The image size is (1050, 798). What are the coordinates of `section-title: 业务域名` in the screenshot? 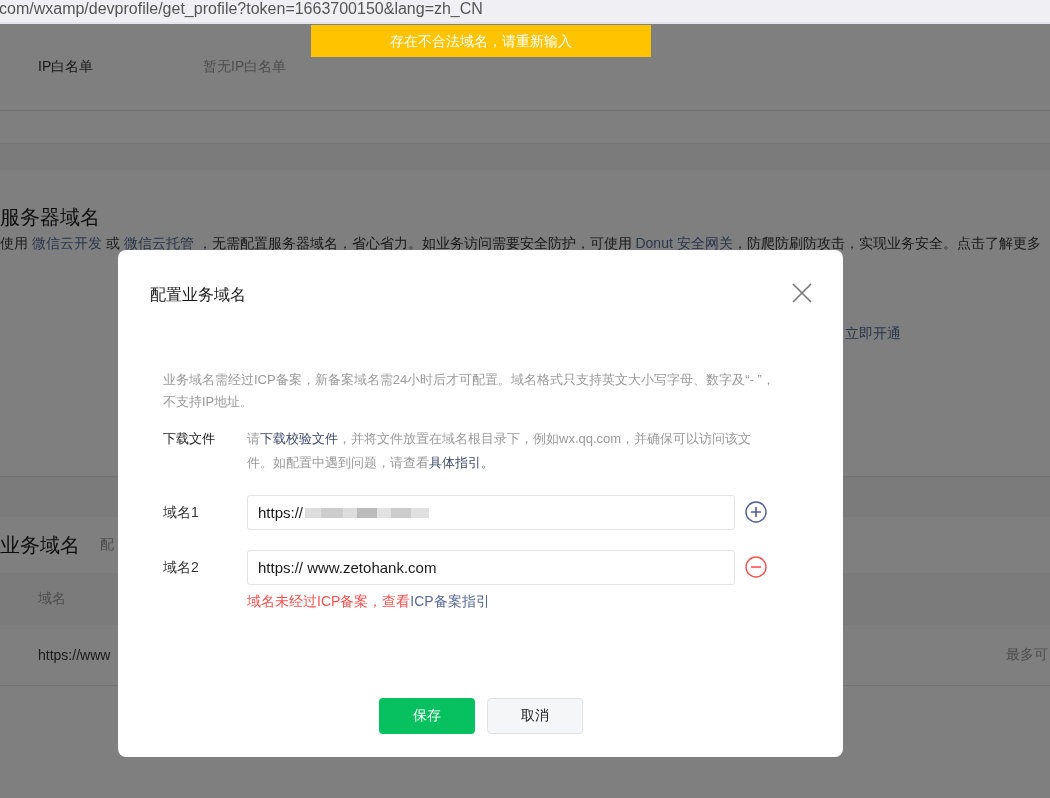 It's located at (40, 545).